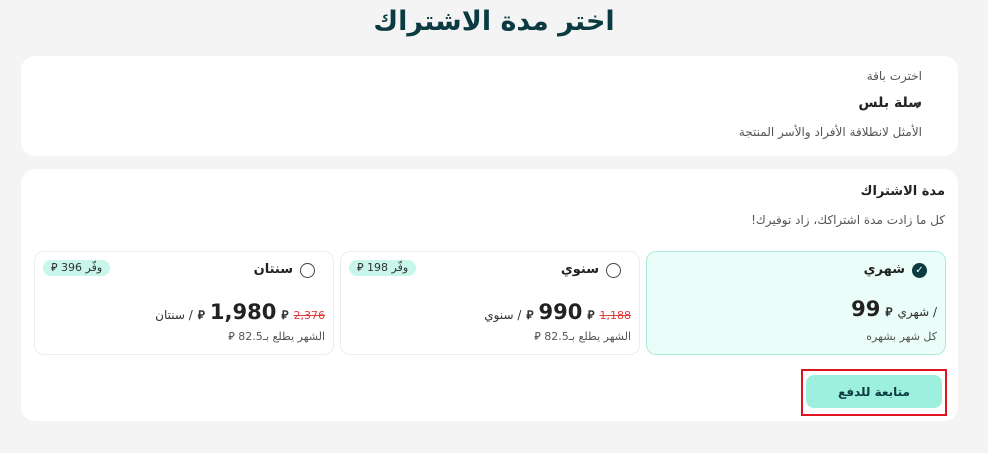  Describe the element at coordinates (919, 270) in the screenshot. I see `radio-checked-icon: ✓` at that location.